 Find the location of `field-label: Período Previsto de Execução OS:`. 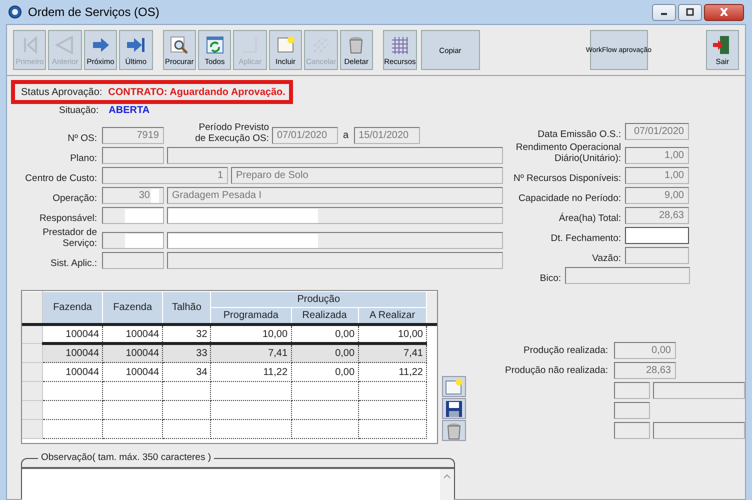

field-label: Período Previsto de Execução OS: is located at coordinates (231, 133).